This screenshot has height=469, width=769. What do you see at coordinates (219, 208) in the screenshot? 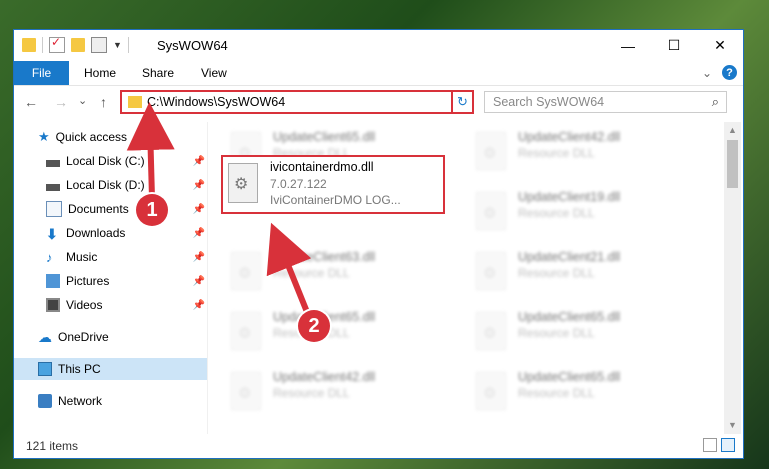
I see `annotation-arrows` at bounding box center [219, 208].